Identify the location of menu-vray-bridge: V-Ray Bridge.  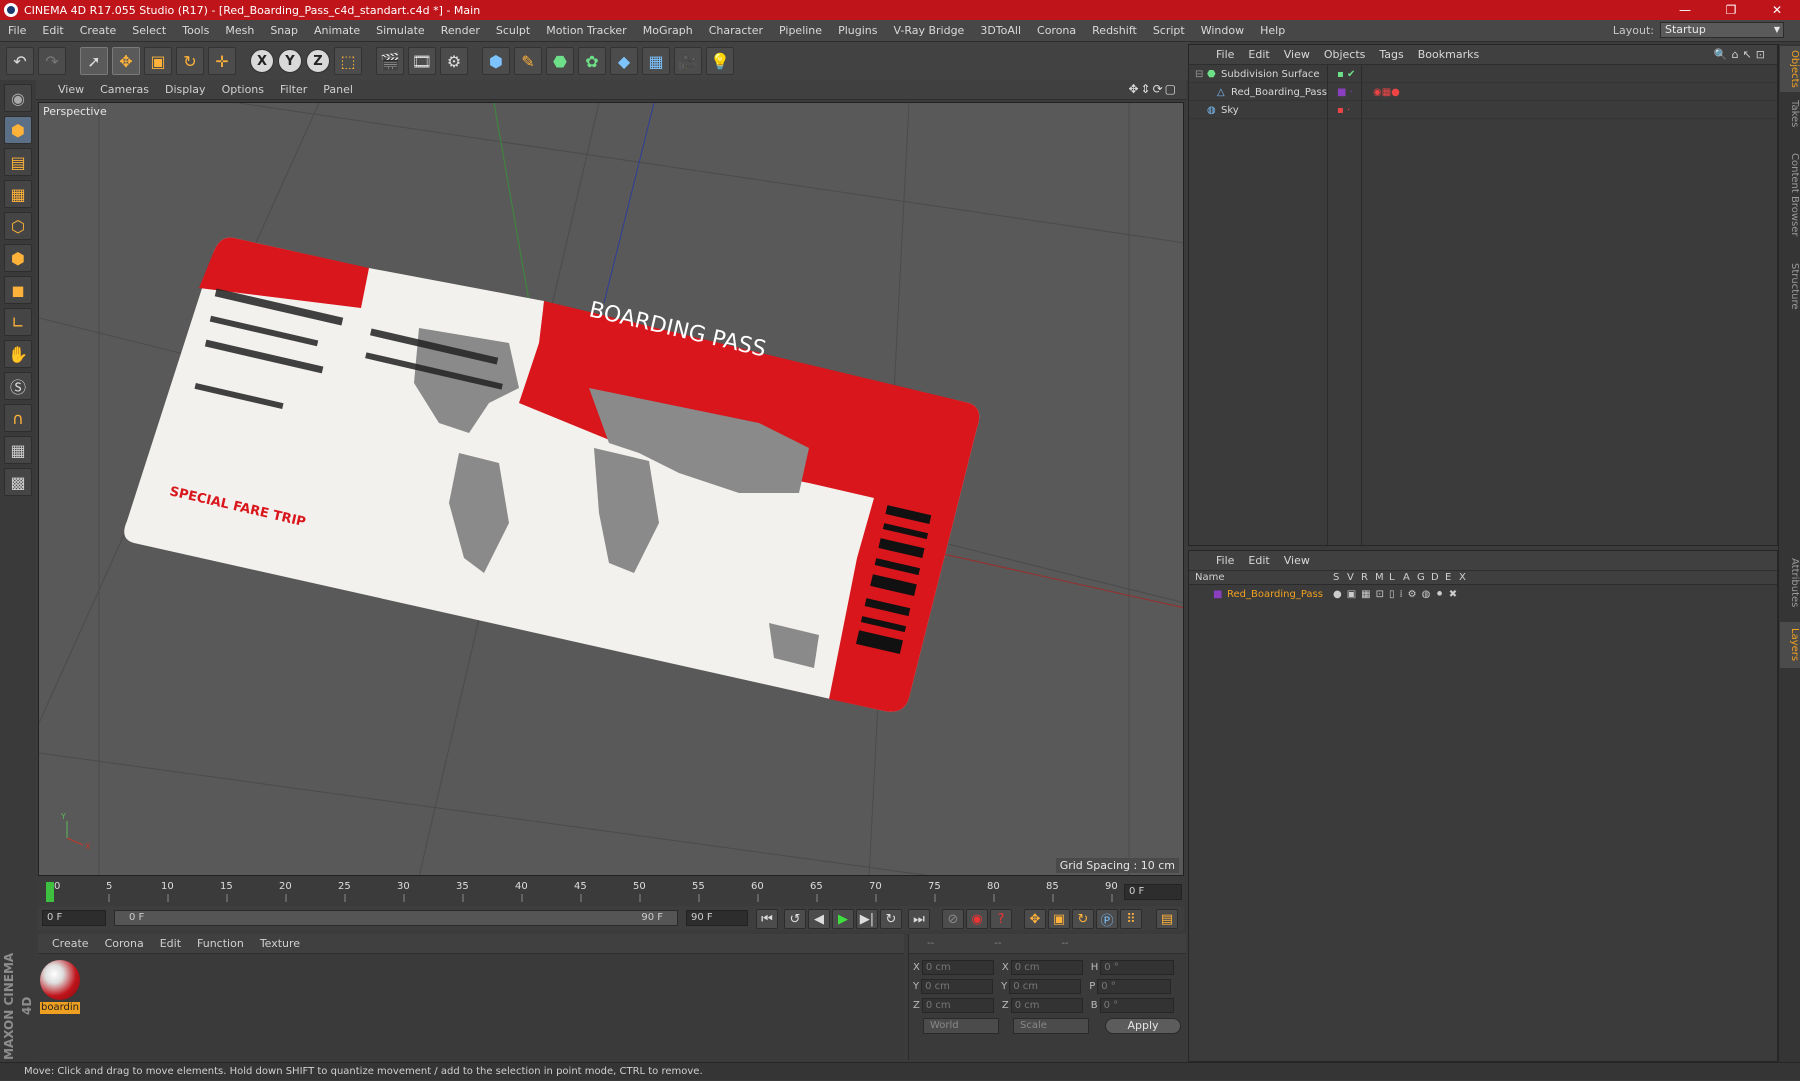
(928, 30).